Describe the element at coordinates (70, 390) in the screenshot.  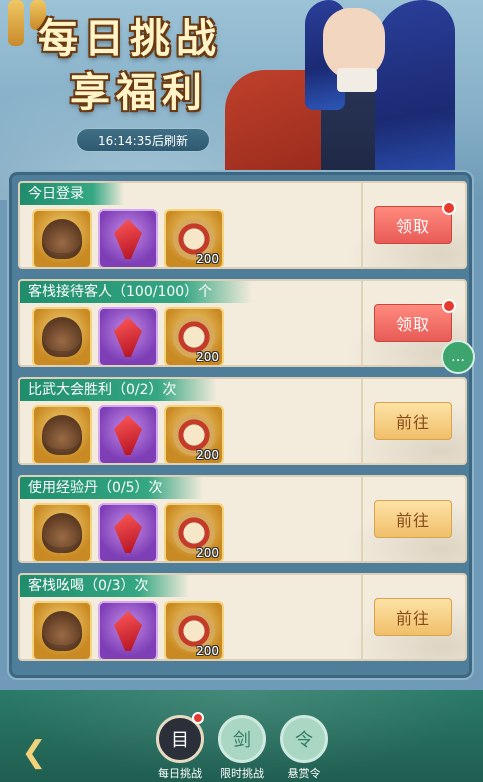
I see `task-name: 比武大会胜利` at that location.